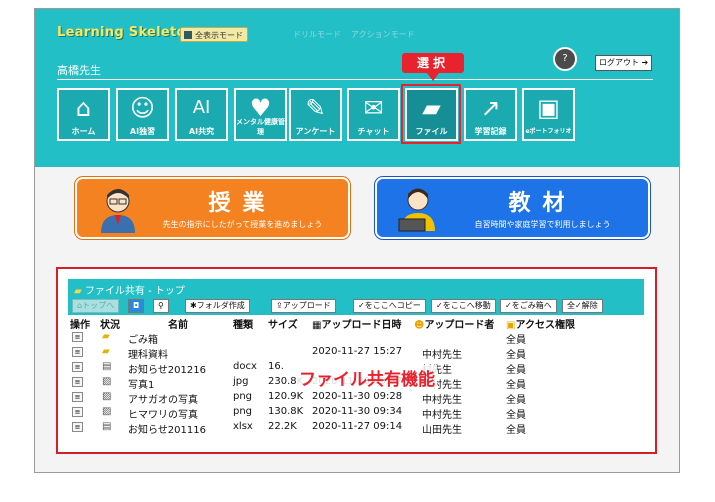  Describe the element at coordinates (367, 377) in the screenshot. I see `file-share-feature-label: ファイル共有機能` at that location.